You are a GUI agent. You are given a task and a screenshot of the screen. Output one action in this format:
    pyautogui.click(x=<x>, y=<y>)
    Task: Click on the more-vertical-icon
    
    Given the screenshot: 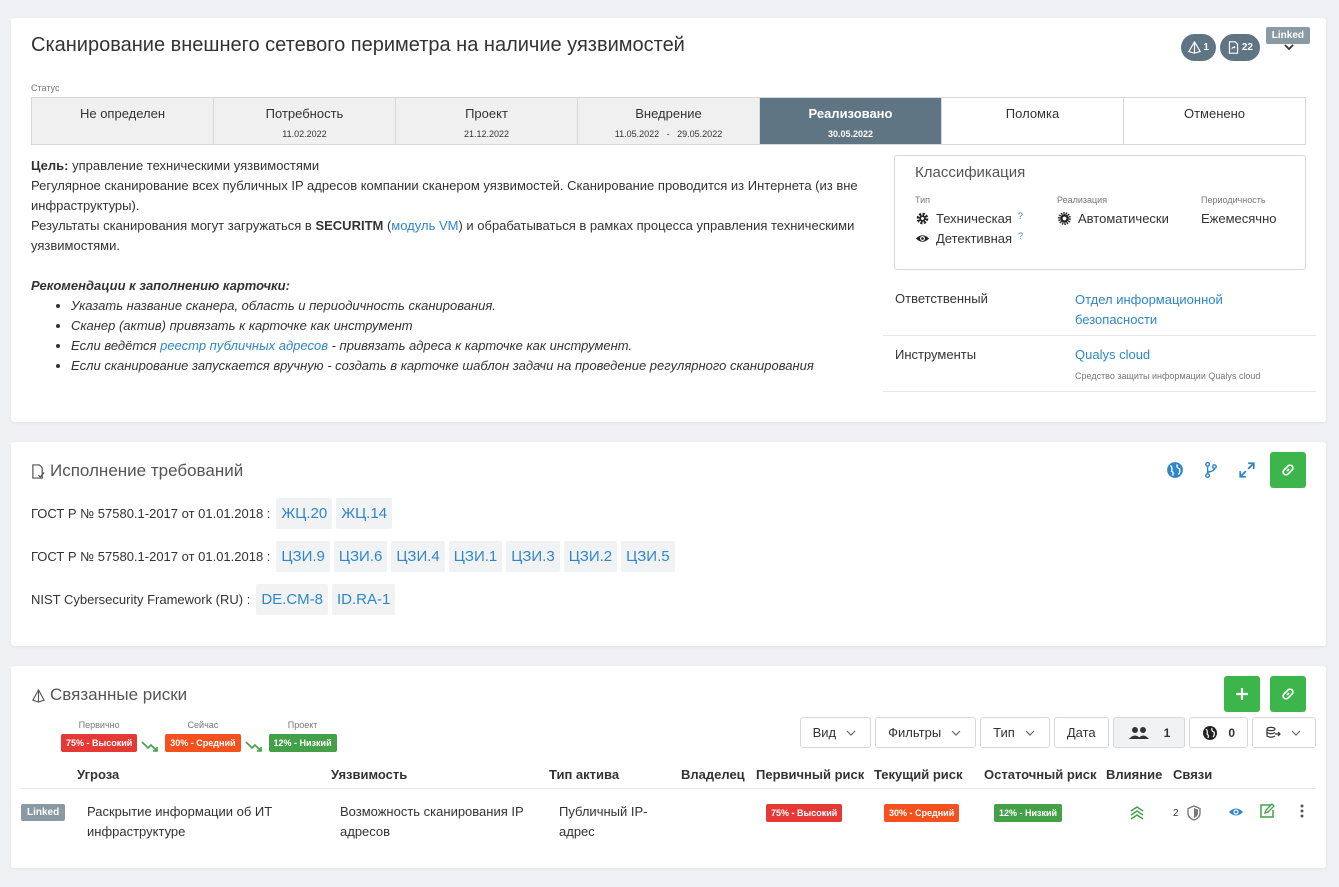 What is the action you would take?
    pyautogui.click(x=1302, y=811)
    